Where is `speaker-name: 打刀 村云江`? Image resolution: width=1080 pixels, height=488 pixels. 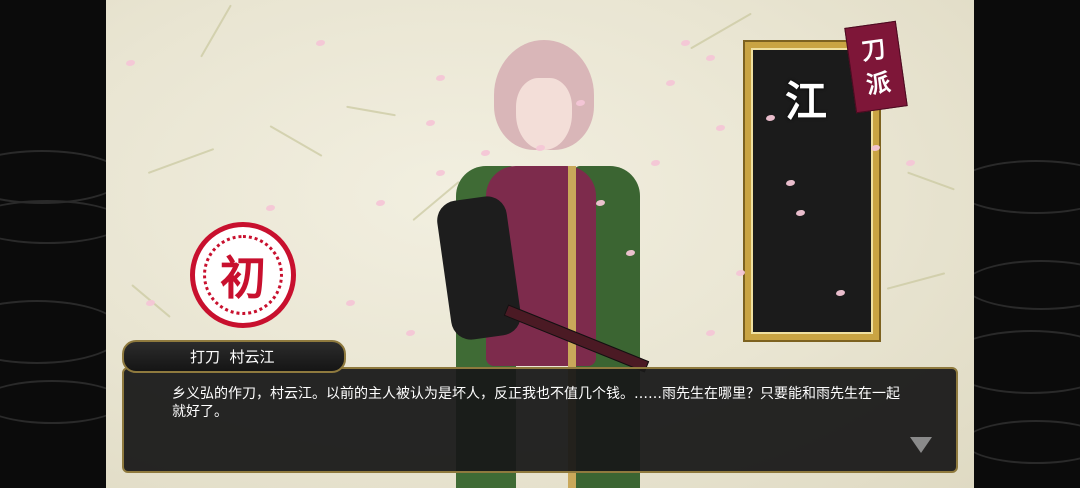 speaker-name: 打刀 村云江 is located at coordinates (232, 357).